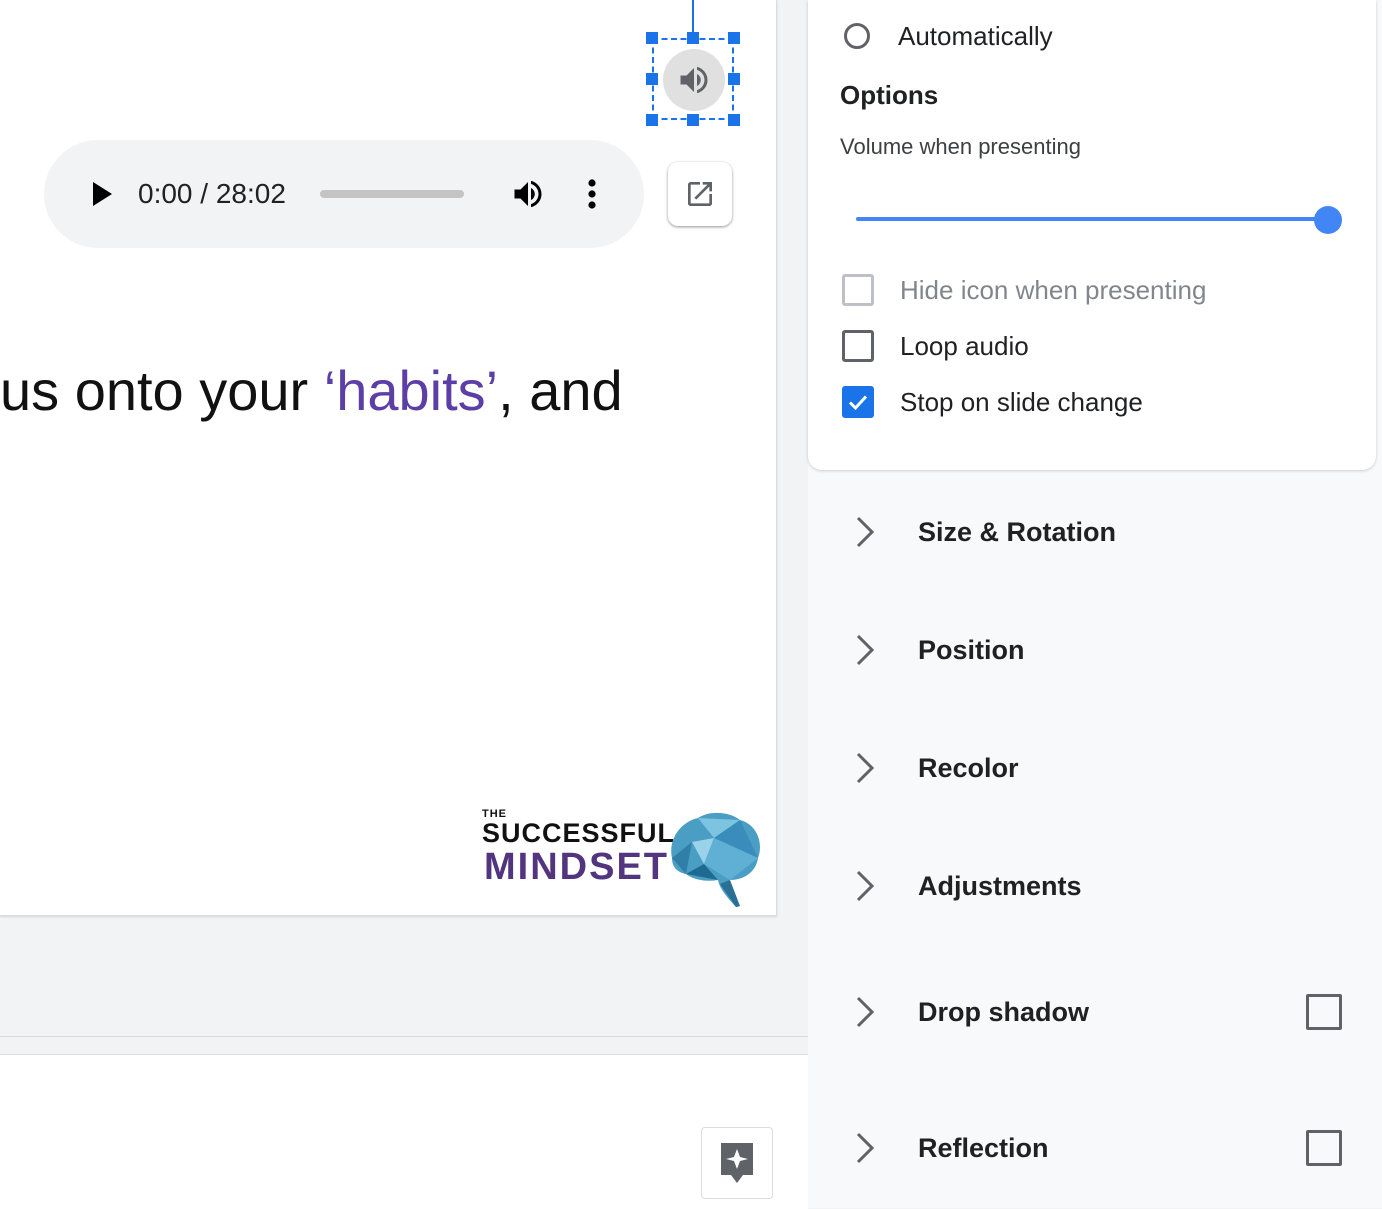 The image size is (1382, 1209). Describe the element at coordinates (212, 193) in the screenshot. I see `time-display: 0:00 / 28:02` at that location.